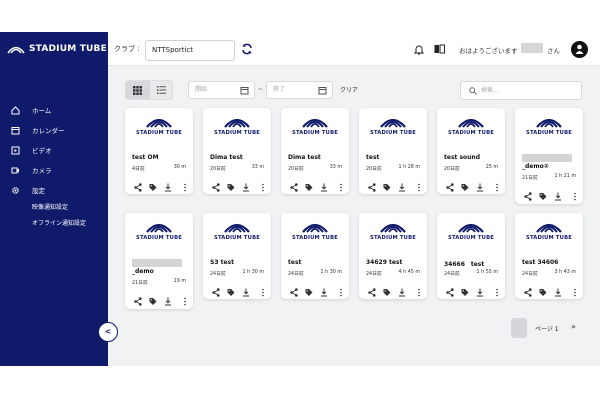 This screenshot has height=400, width=600. I want to click on list-view-button, so click(162, 90).